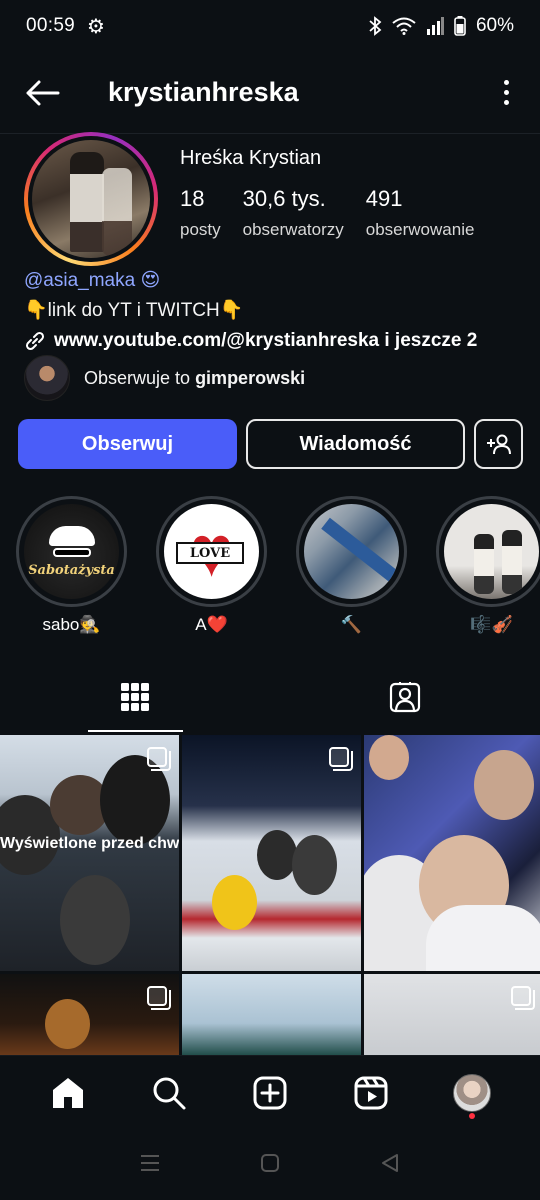 The image size is (540, 1200). Describe the element at coordinates (375, 26) in the screenshot. I see `bluetooth-icon` at that location.